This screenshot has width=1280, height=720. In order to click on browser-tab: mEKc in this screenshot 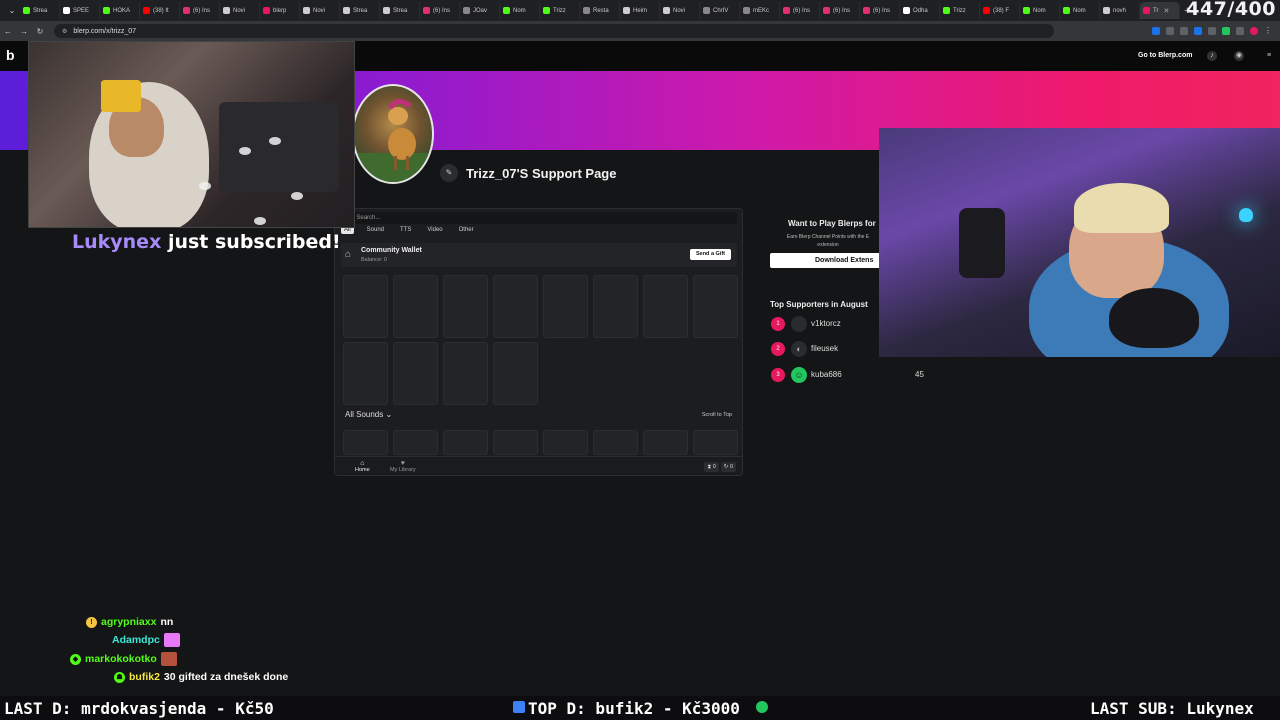, I will do `click(760, 10)`.